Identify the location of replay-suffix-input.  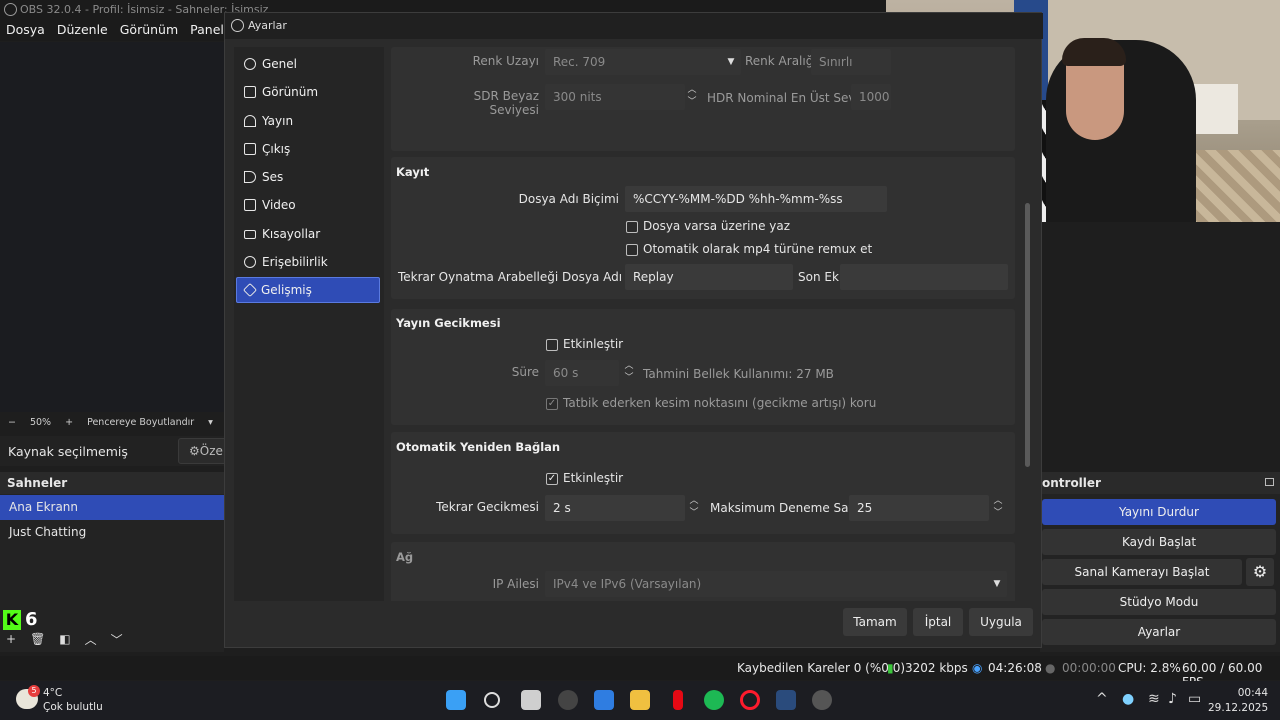
(924, 277).